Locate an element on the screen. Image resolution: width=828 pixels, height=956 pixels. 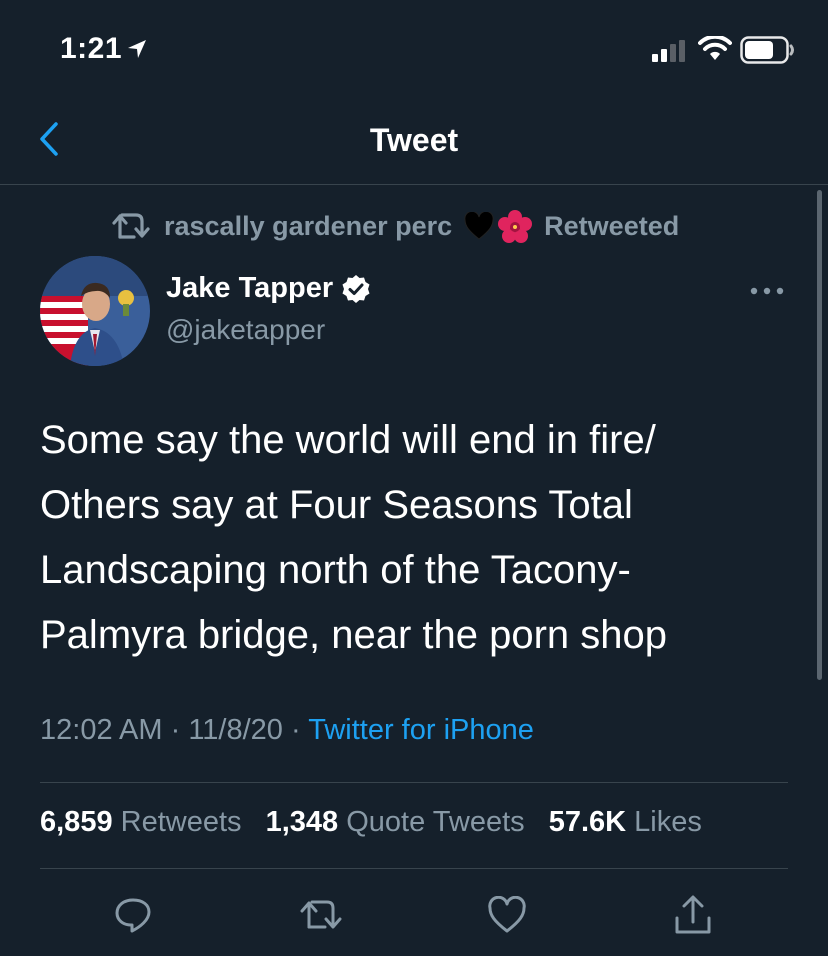
retweet-context: rascally gardener perc Retweeted is located at coordinates (395, 226).